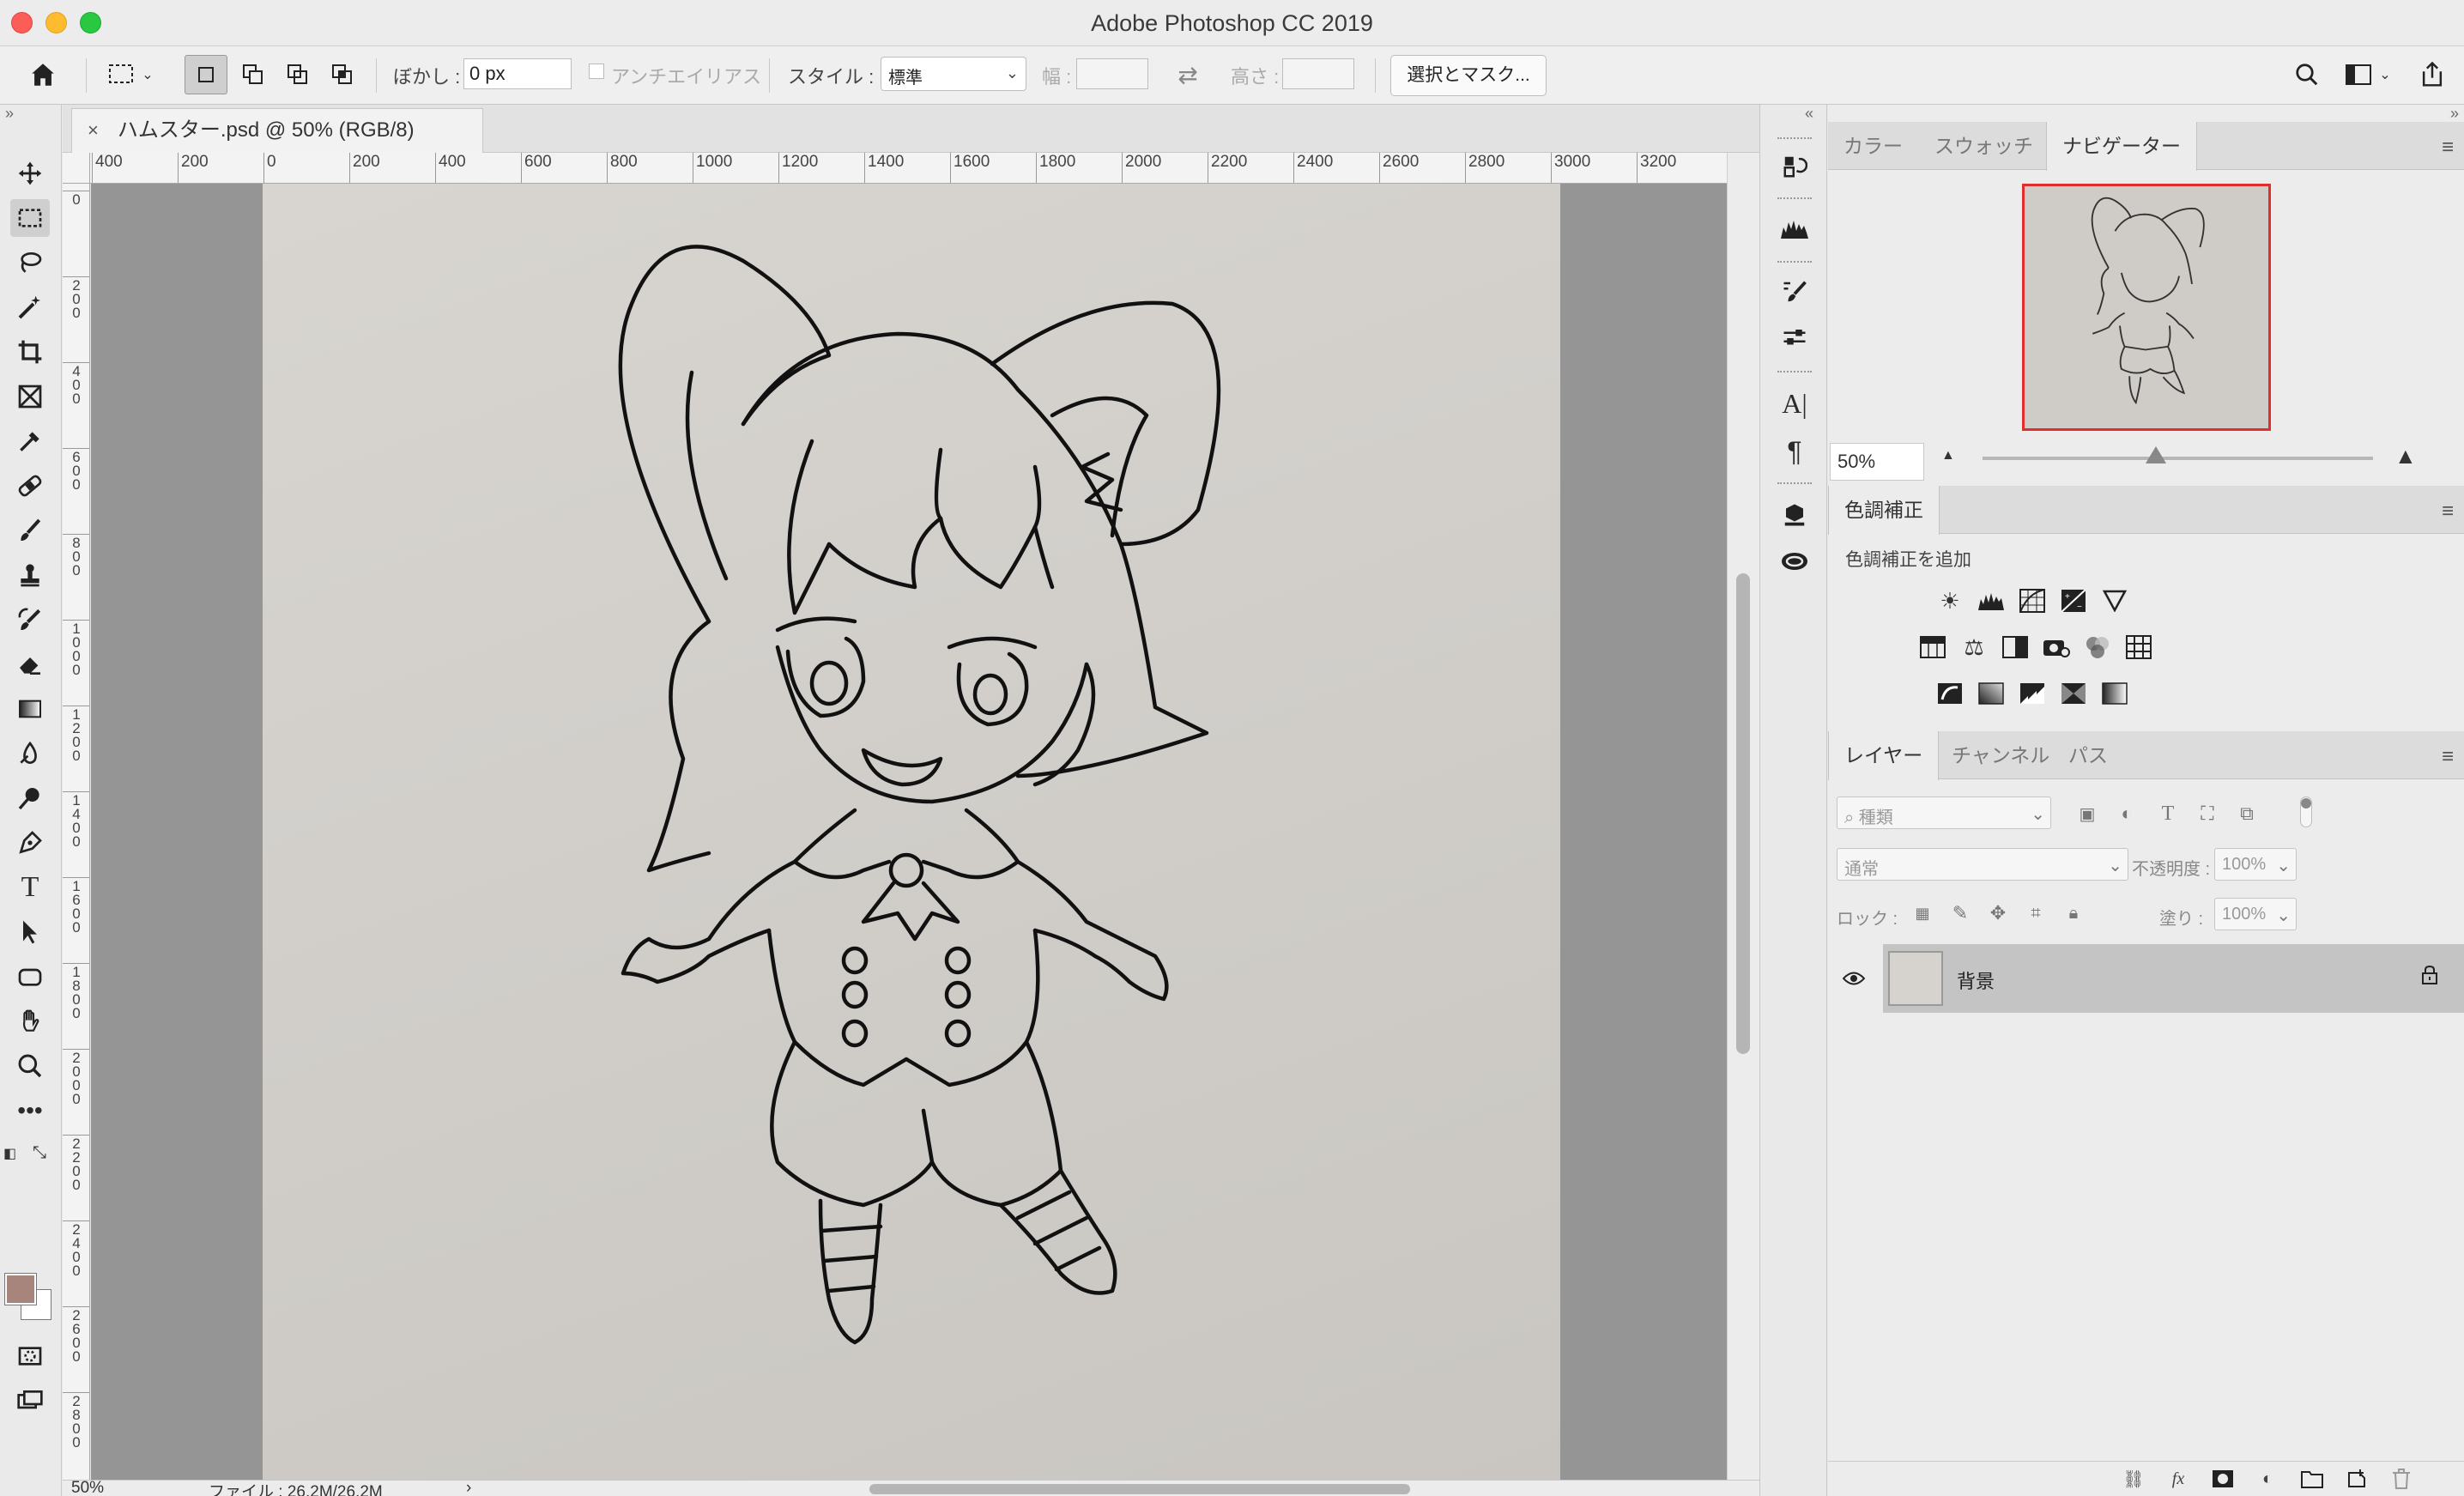 Image resolution: width=2464 pixels, height=1496 pixels. I want to click on vertical-scroll-thumb, so click(1743, 813).